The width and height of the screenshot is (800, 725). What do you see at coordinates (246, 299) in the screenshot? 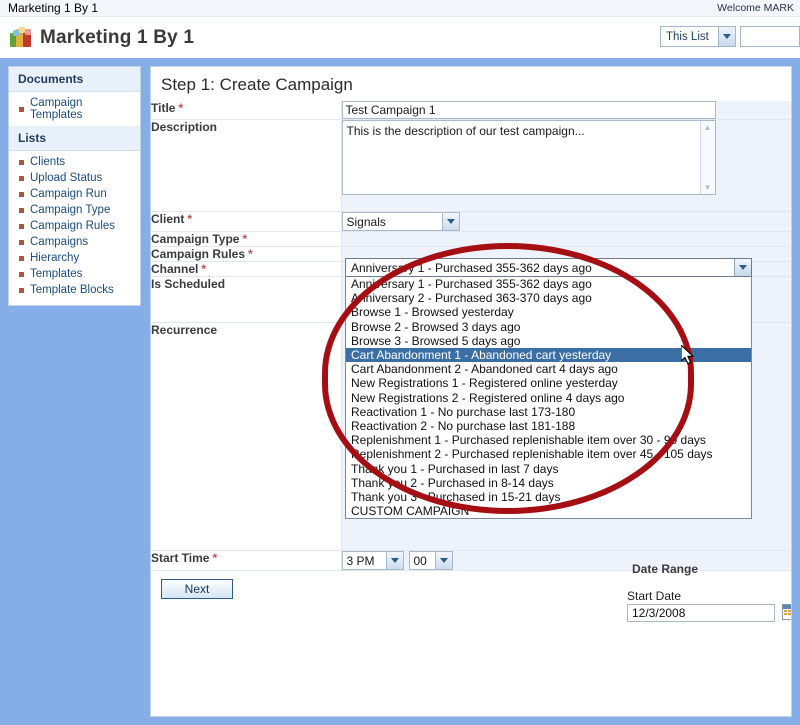
I see `is-scheduled-label-cell: Is Scheduled` at bounding box center [246, 299].